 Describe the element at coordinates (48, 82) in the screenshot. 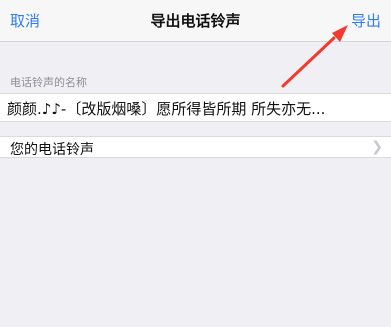

I see `ringtone-name-header: 电话铃声的名称` at that location.